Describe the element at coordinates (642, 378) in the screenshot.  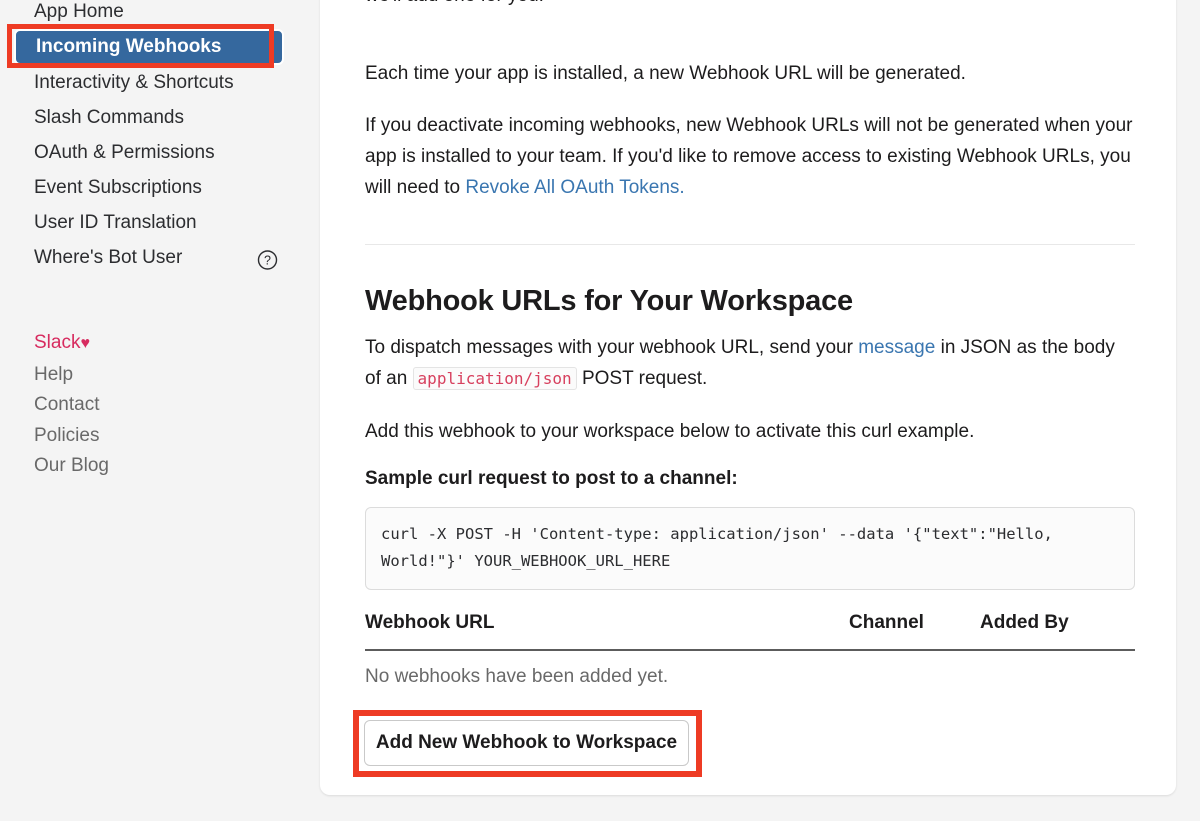
I see `dispatch-text-post: POST request.` at that location.